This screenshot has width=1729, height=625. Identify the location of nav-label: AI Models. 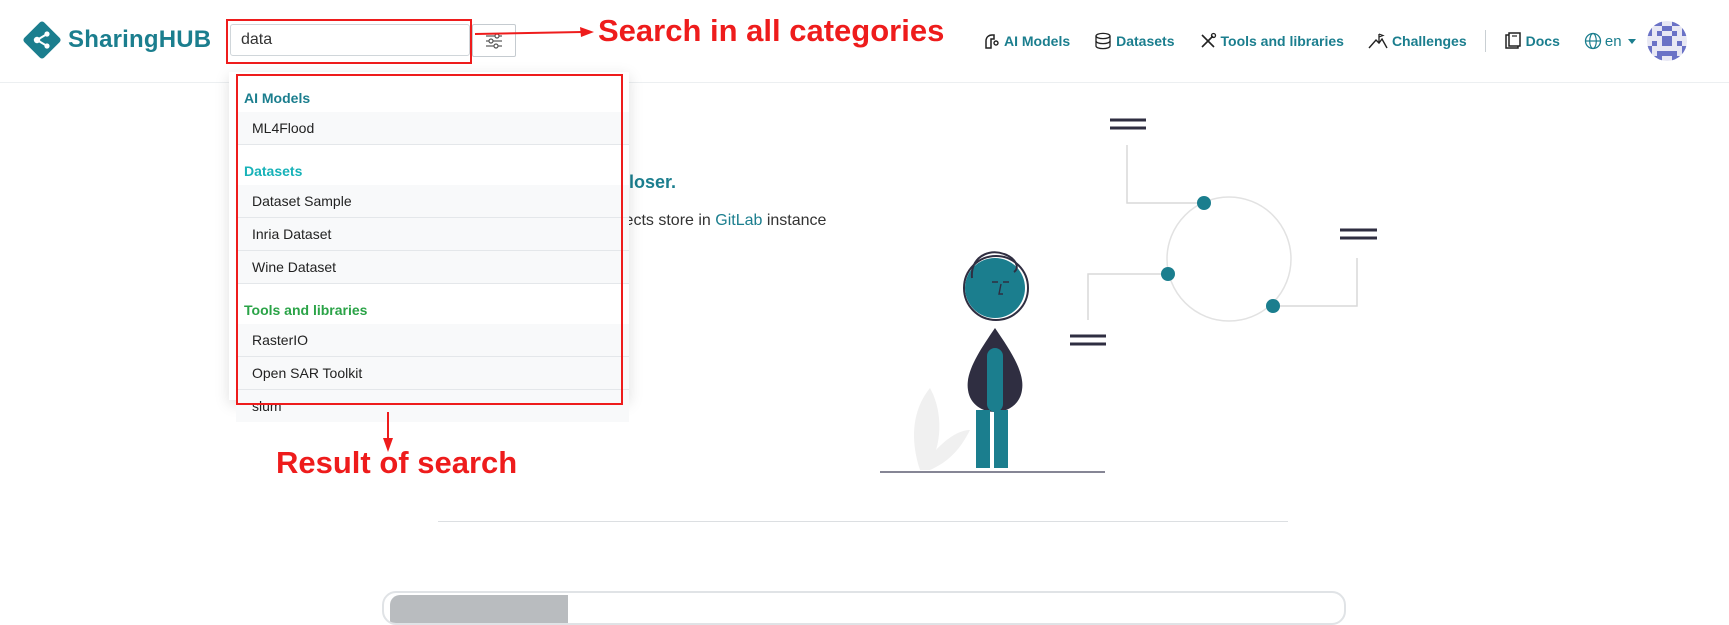
(1037, 41).